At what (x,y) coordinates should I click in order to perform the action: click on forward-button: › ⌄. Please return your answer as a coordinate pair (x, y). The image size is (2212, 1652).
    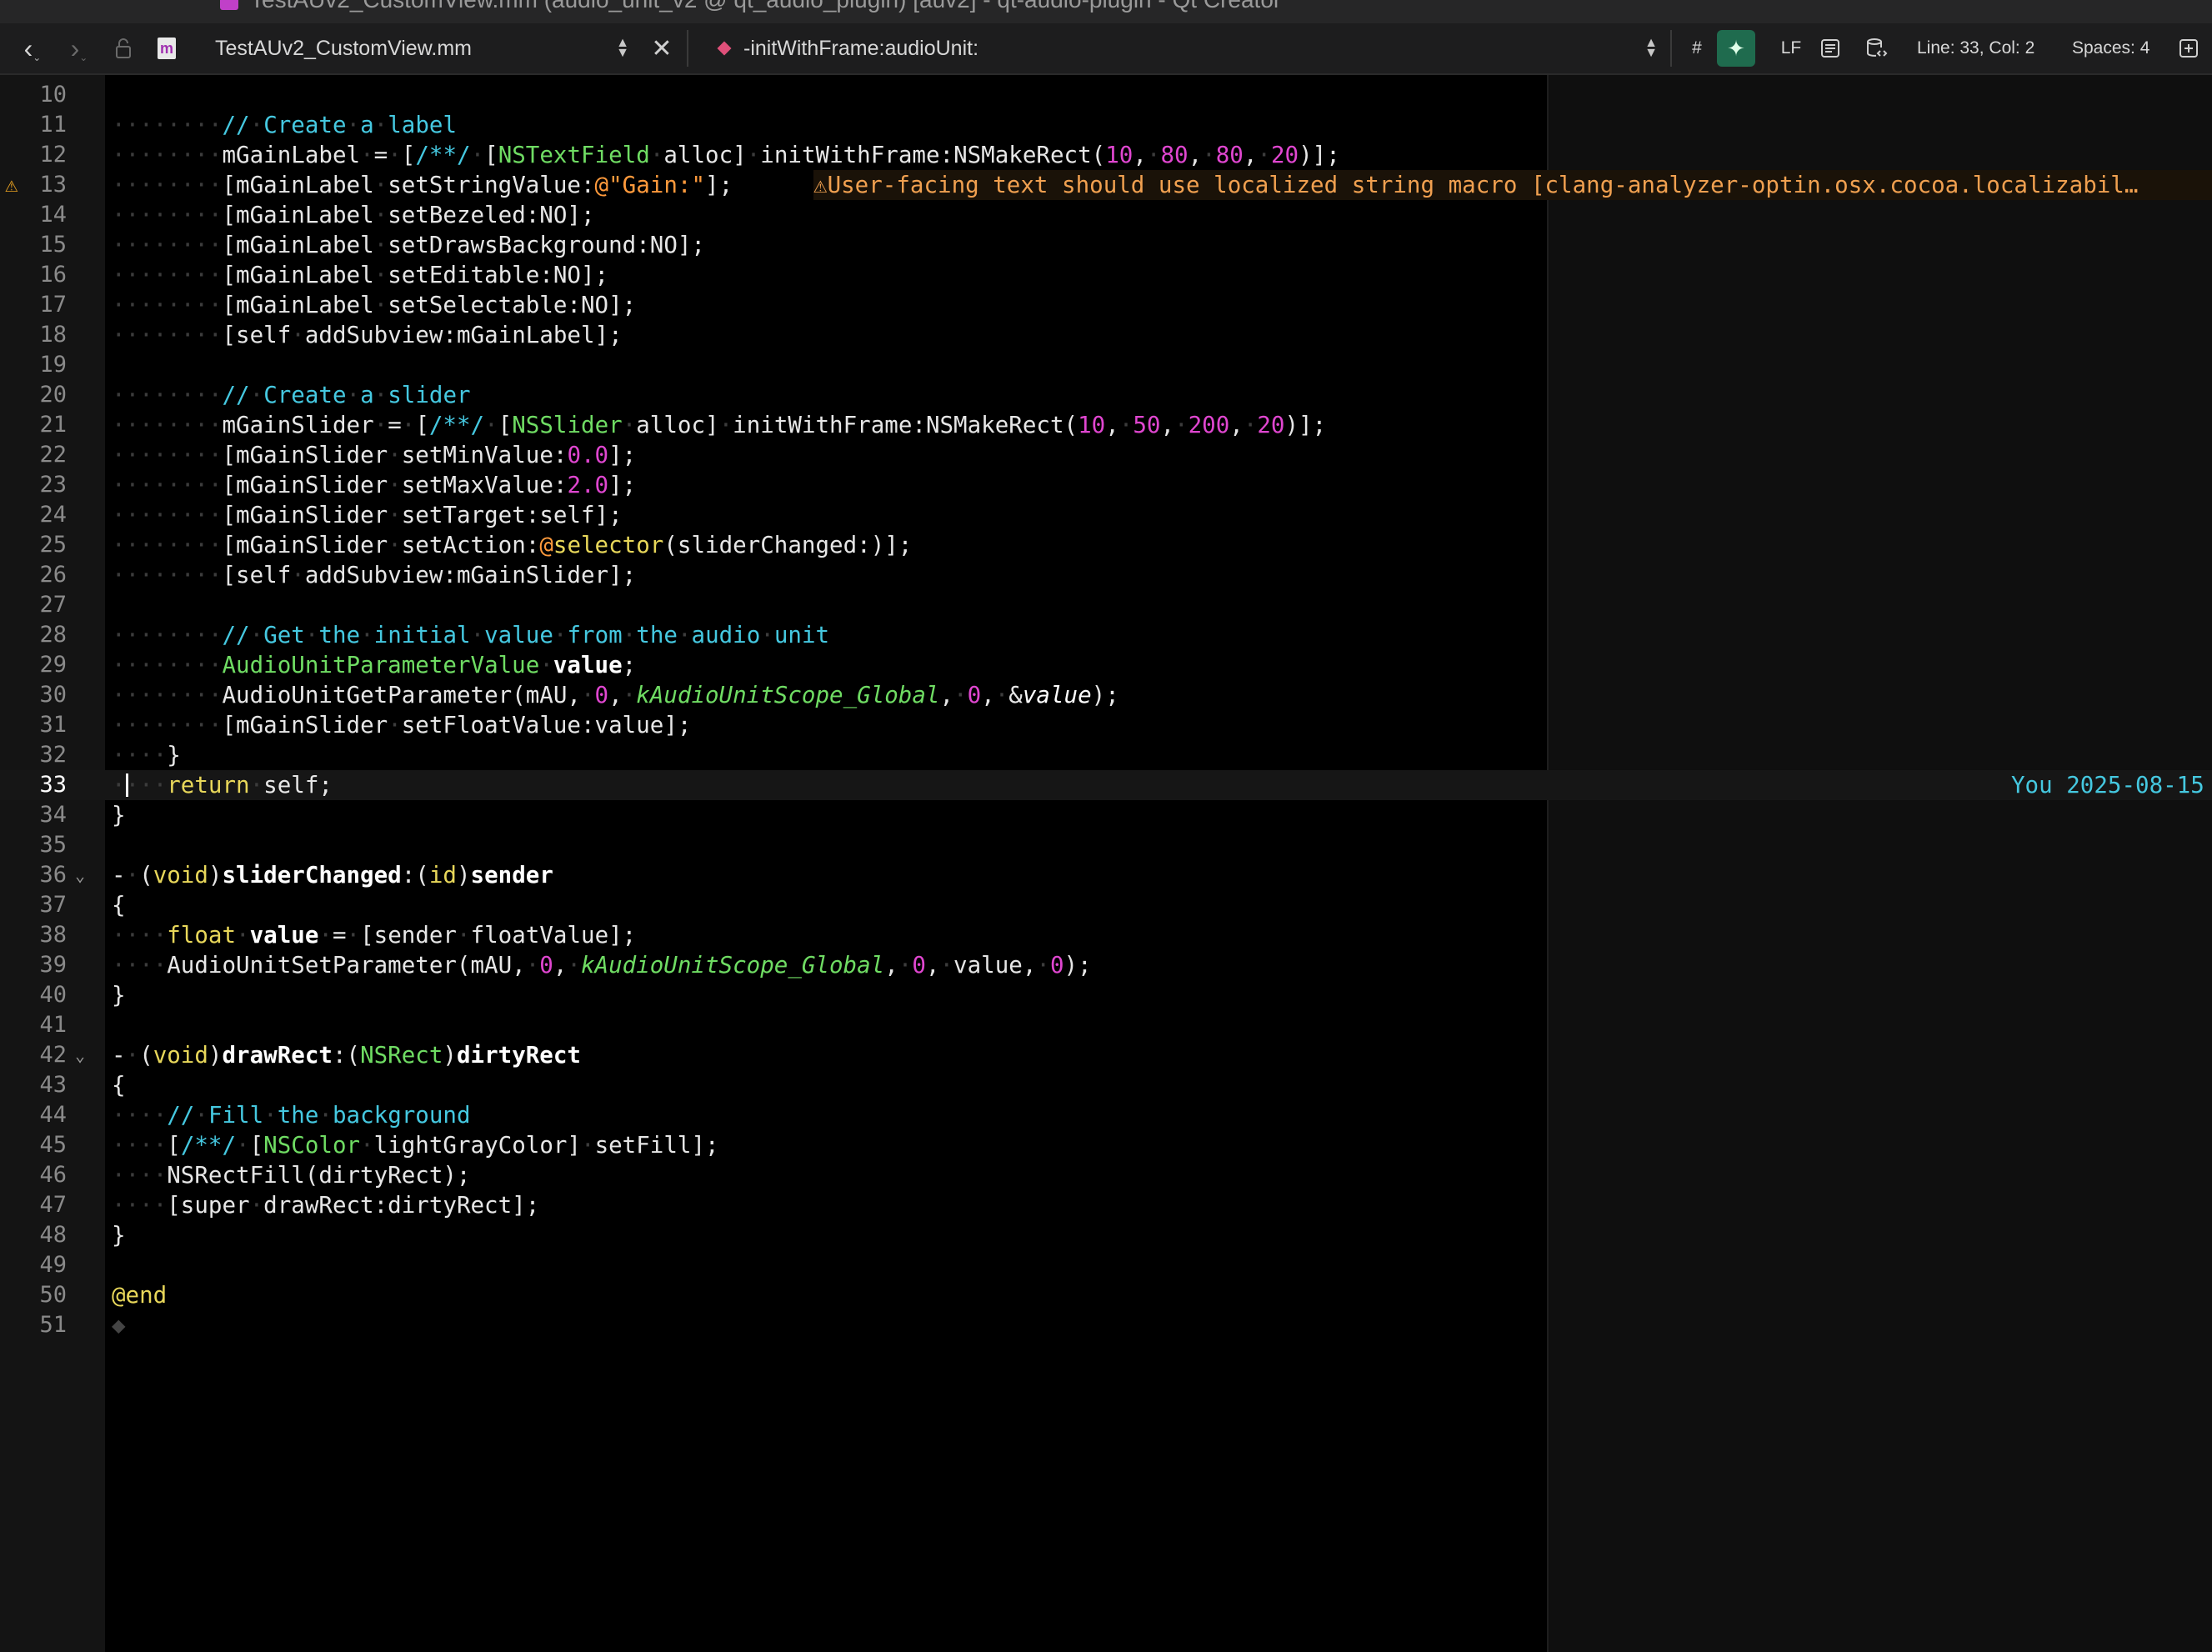
    Looking at the image, I should click on (79, 48).